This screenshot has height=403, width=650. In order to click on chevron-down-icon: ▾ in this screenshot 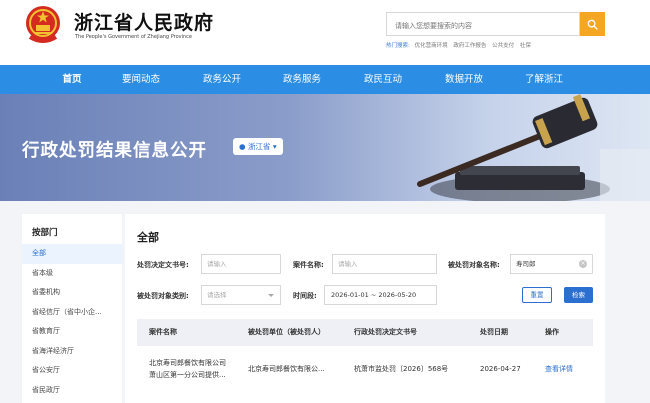, I will do `click(274, 146)`.